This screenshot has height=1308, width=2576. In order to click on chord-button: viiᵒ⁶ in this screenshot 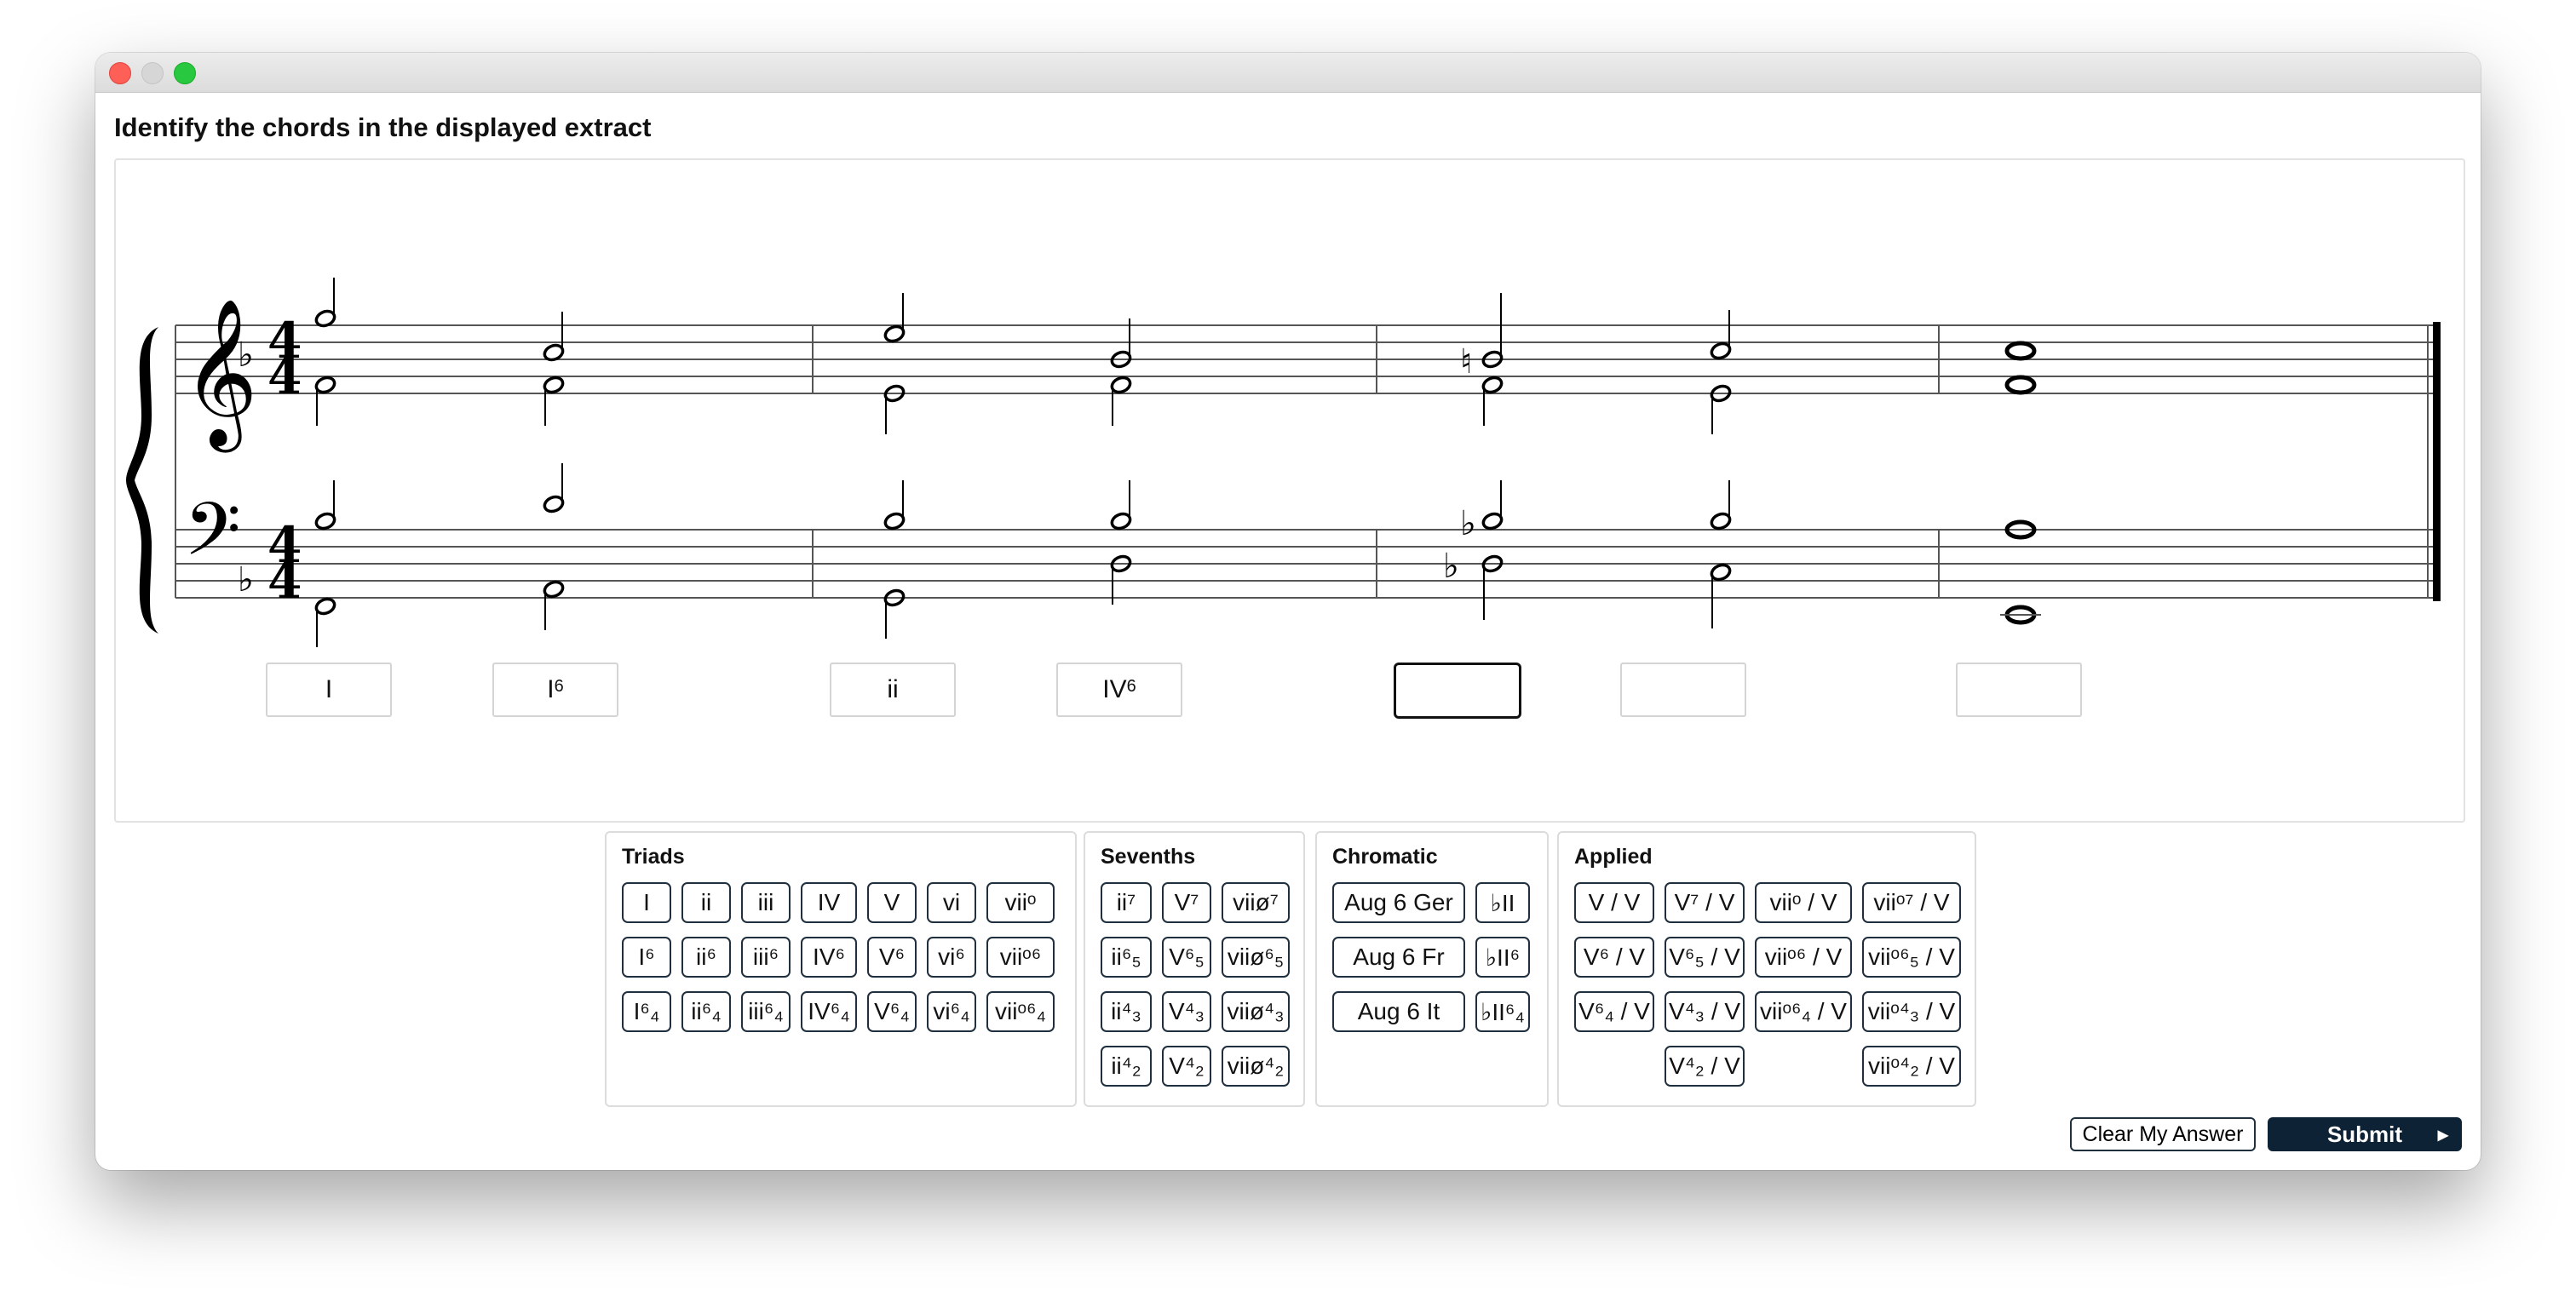, I will do `click(1020, 957)`.